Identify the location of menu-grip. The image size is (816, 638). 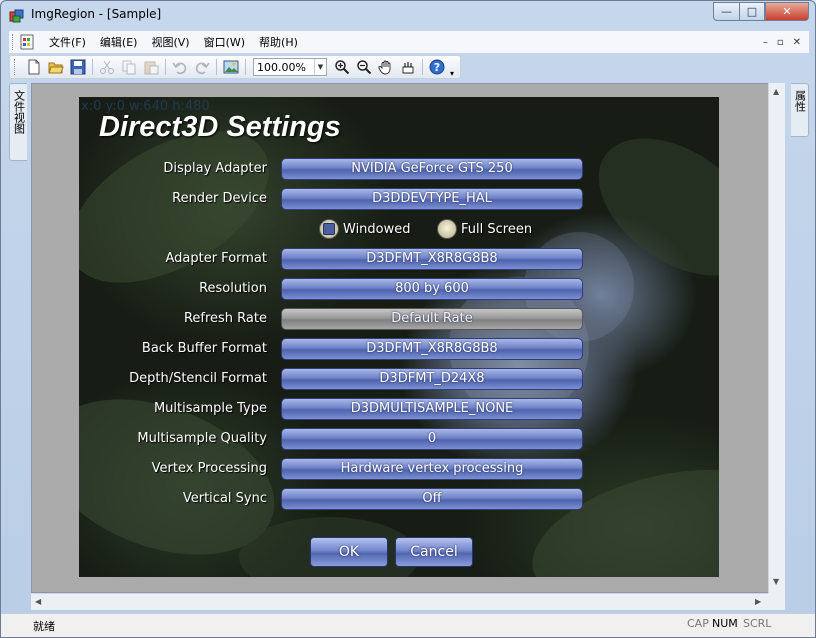
(13, 42).